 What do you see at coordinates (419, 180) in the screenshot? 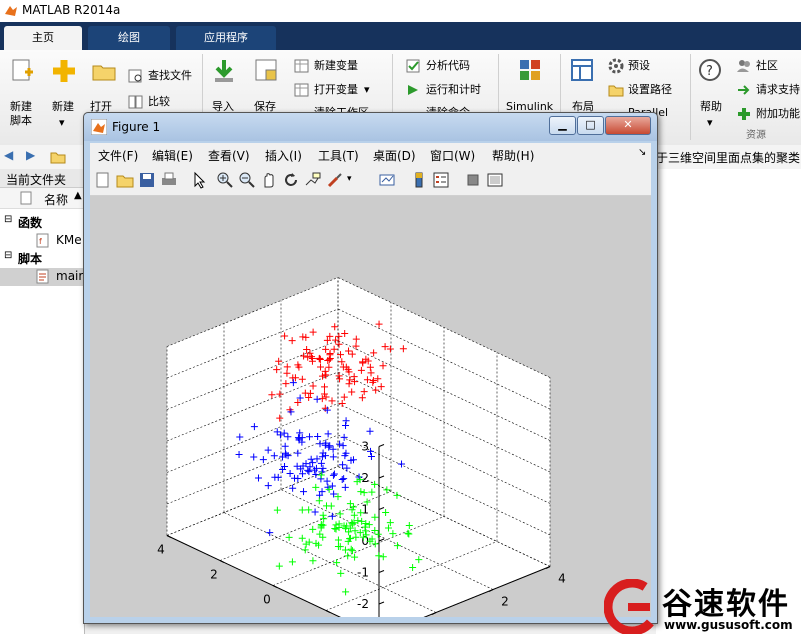
I see `colorbar-icon` at bounding box center [419, 180].